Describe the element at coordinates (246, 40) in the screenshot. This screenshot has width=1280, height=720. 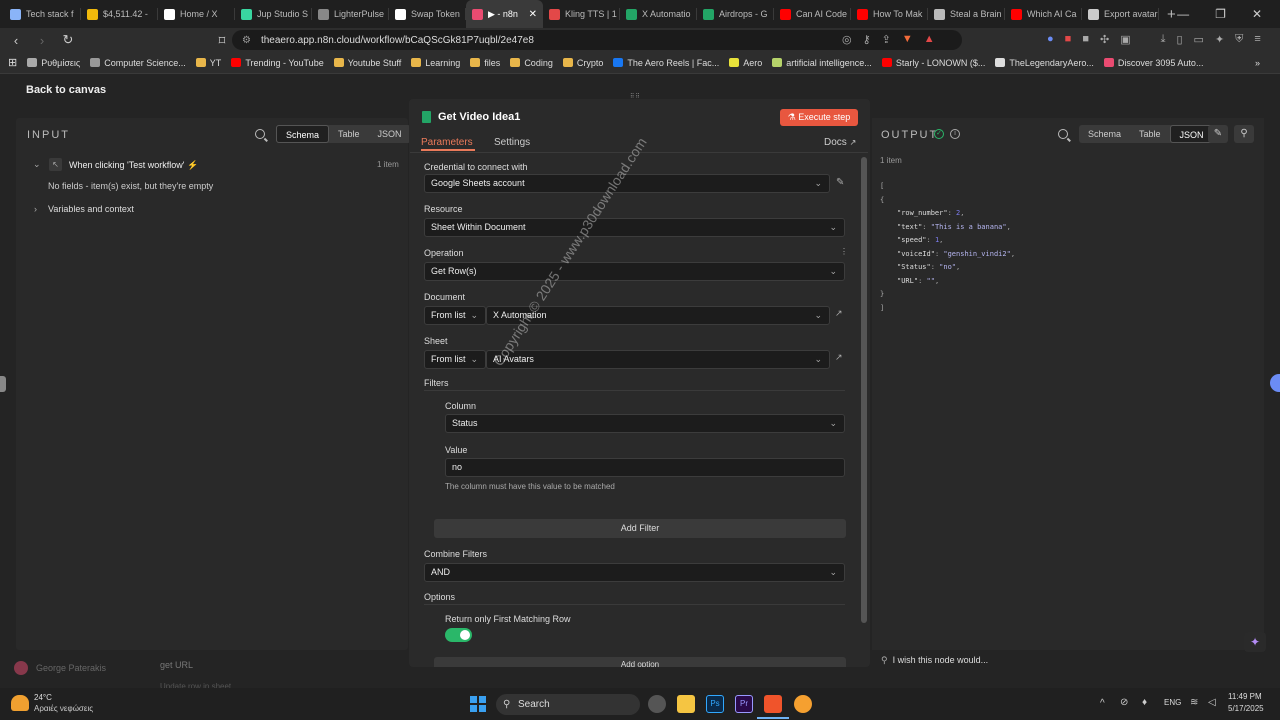
I see `site-settings-icon: ⚙` at that location.